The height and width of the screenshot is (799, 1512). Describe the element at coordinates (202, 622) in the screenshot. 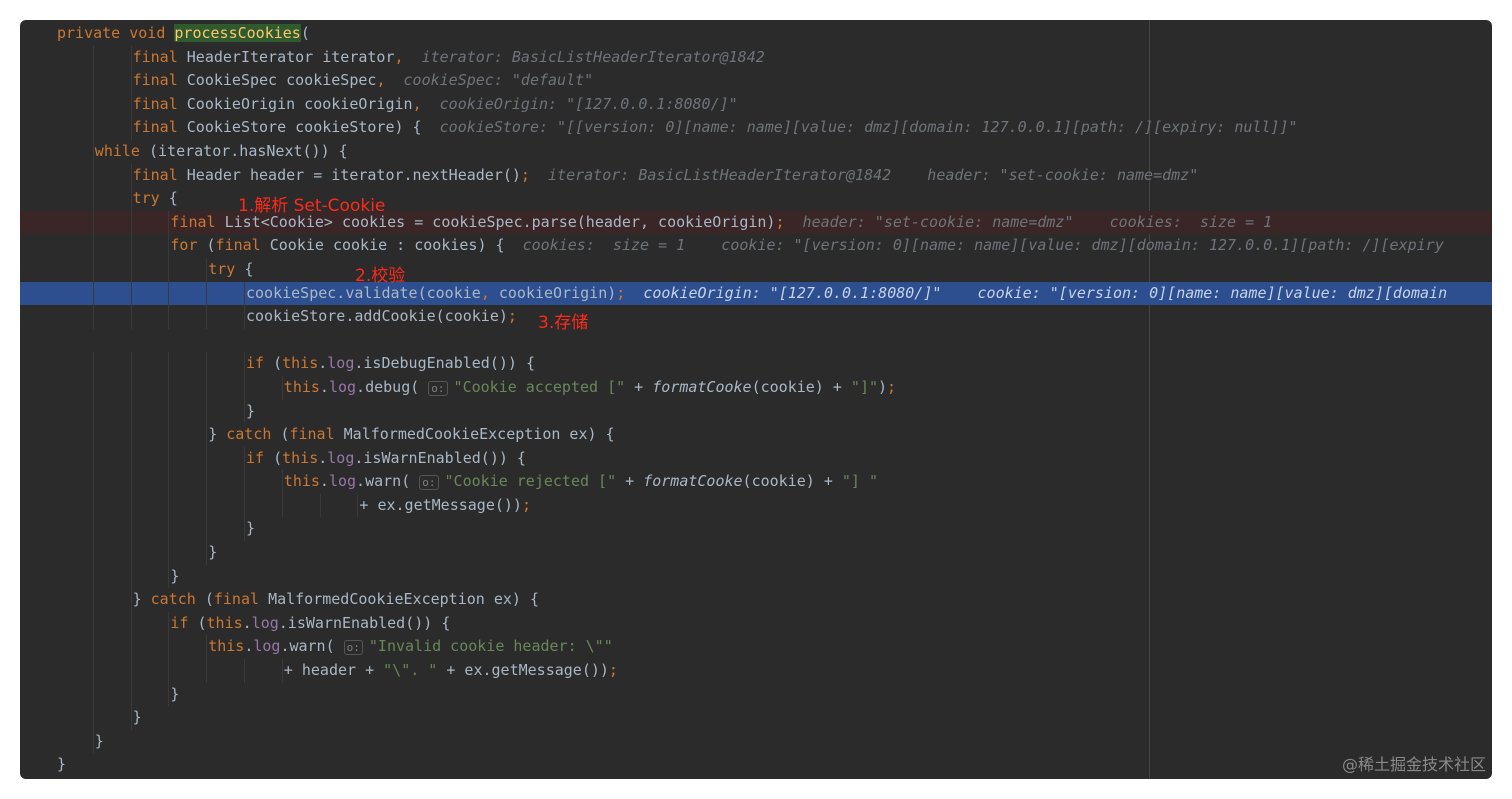

I see `code-token: (` at that location.